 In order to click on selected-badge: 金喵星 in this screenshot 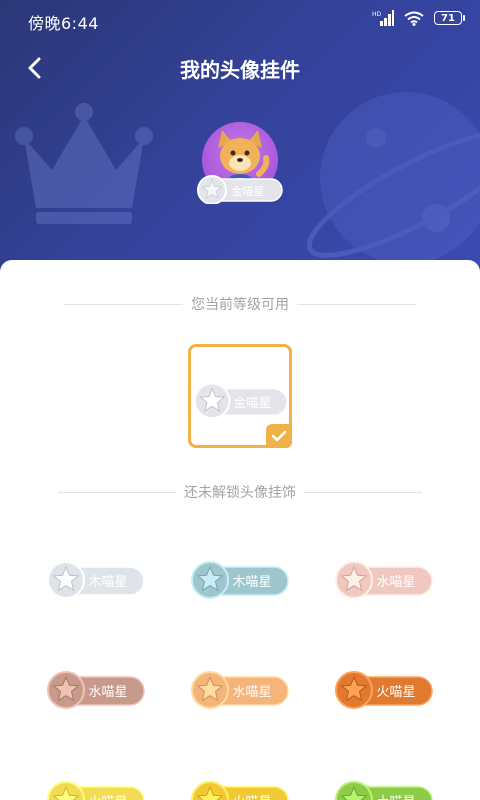, I will do `click(241, 403)`.